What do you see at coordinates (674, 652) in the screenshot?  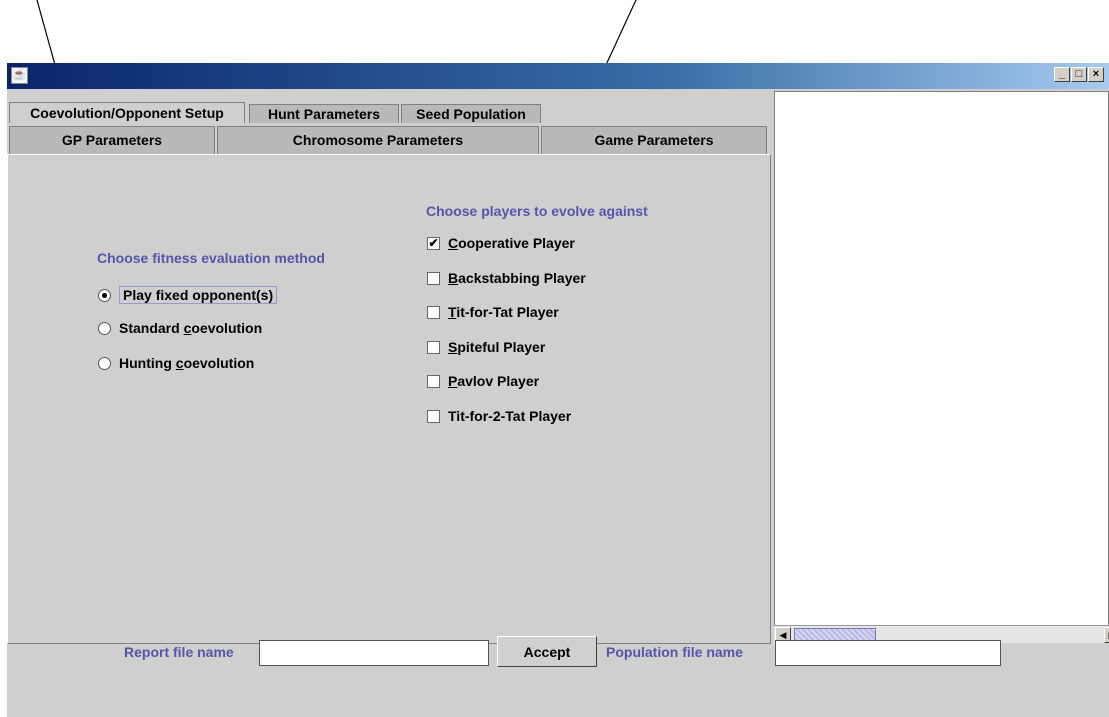 I see `population-file-name-label: Population file name` at bounding box center [674, 652].